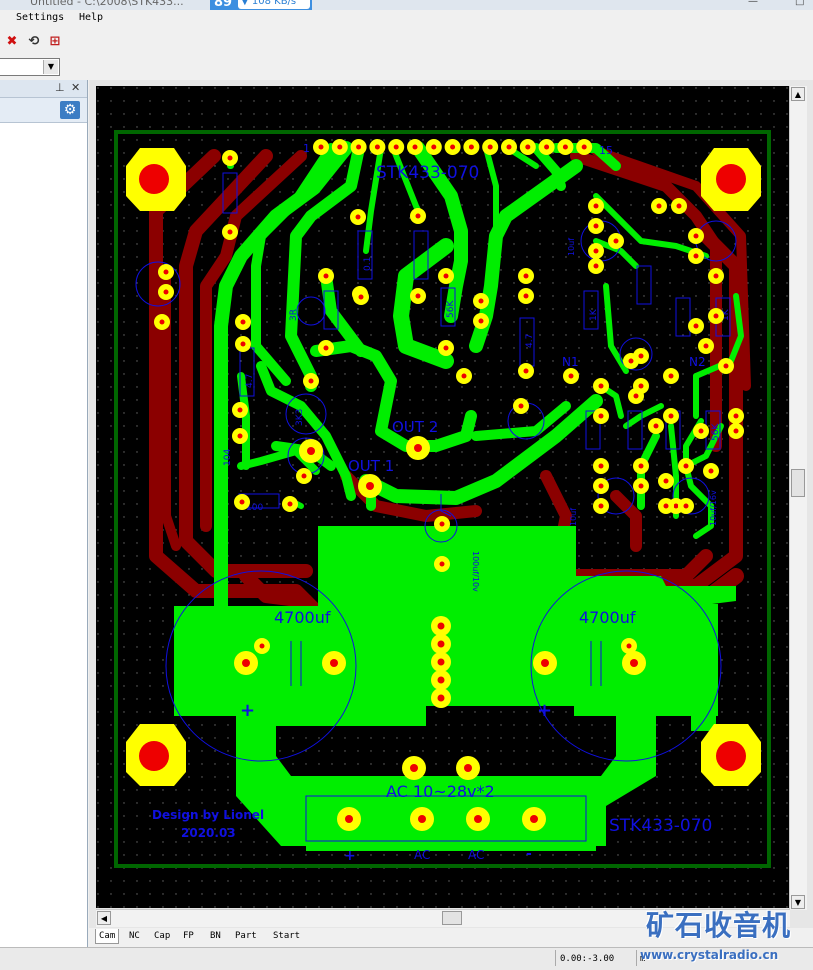 The height and width of the screenshot is (970, 813). Describe the element at coordinates (636, 958) in the screenshot. I see `status-separator` at that location.